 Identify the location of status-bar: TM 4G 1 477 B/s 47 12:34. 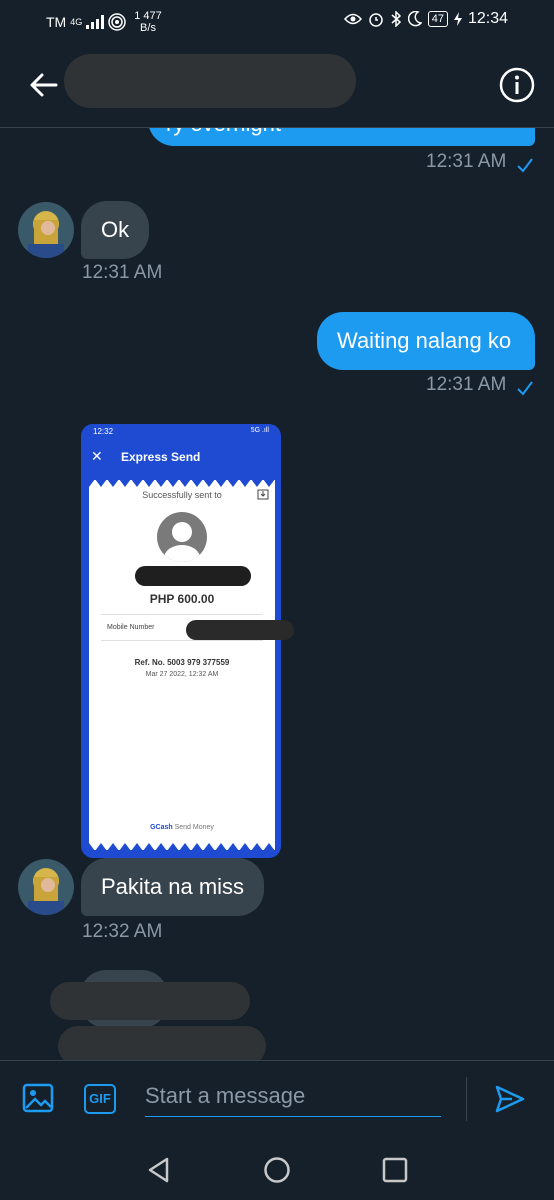
(277, 22).